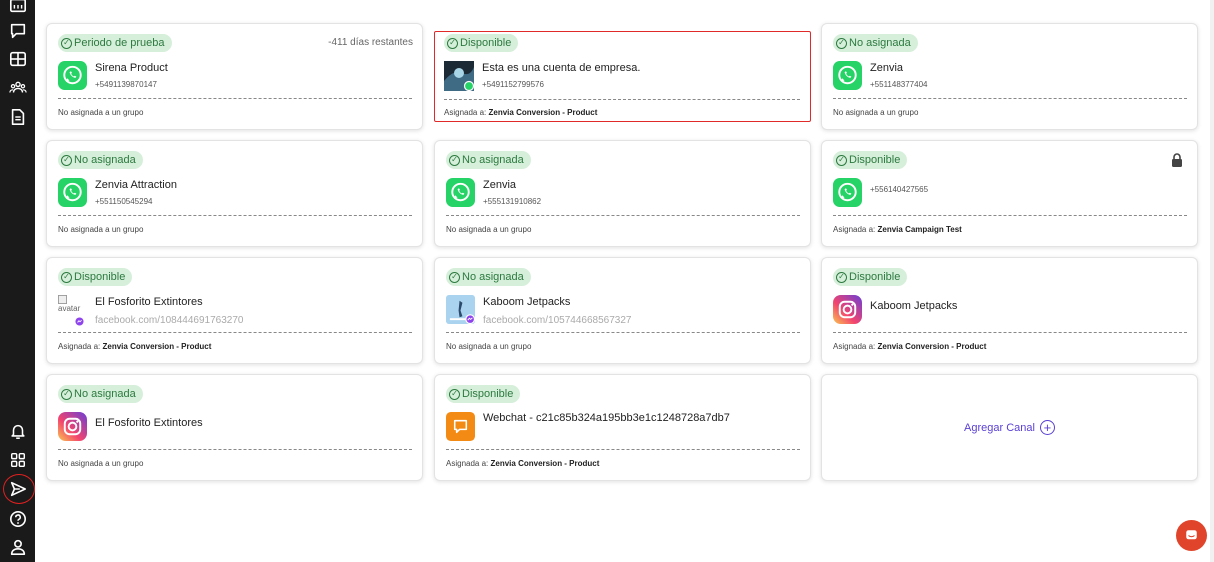  I want to click on channel-name: Esta es una cuenta de empresa., so click(561, 68).